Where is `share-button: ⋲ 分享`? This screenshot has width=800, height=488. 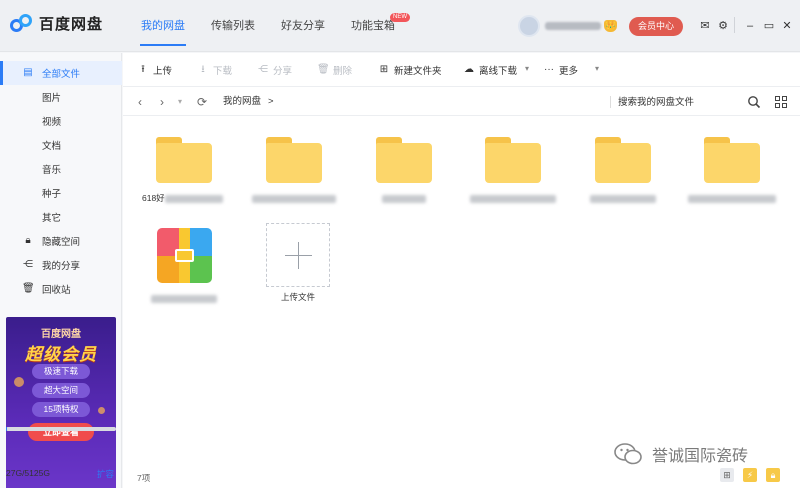
share-button: ⋲ 分享 is located at coordinates (274, 70).